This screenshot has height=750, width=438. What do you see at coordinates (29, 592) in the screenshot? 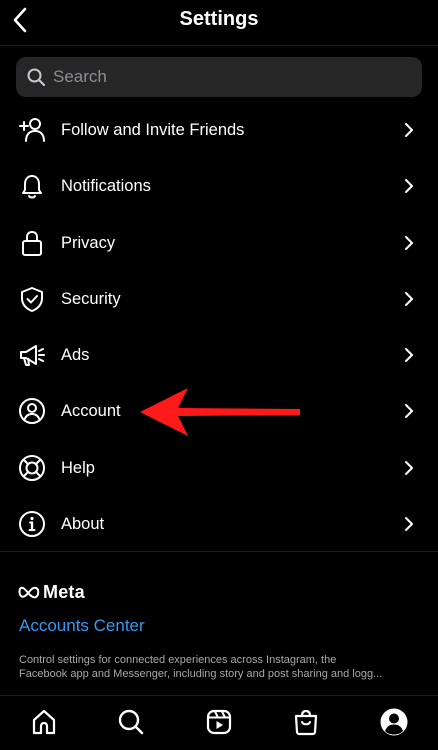
I see `meta-infinity-icon` at bounding box center [29, 592].